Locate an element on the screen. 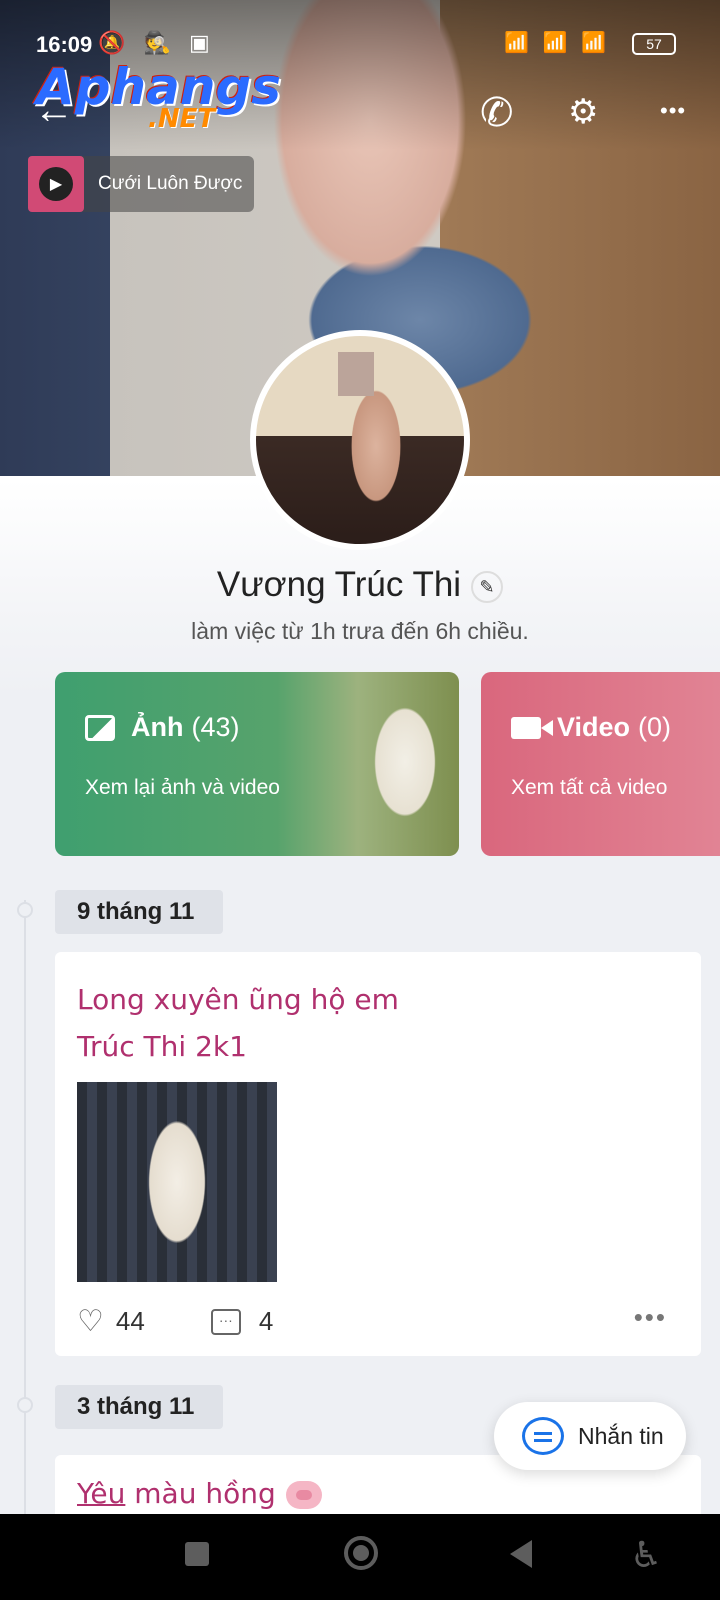 Image resolution: width=720 pixels, height=1600 pixels. profile-bio: làm việc từ 1h trưa đến 6h chiều. is located at coordinates (360, 631).